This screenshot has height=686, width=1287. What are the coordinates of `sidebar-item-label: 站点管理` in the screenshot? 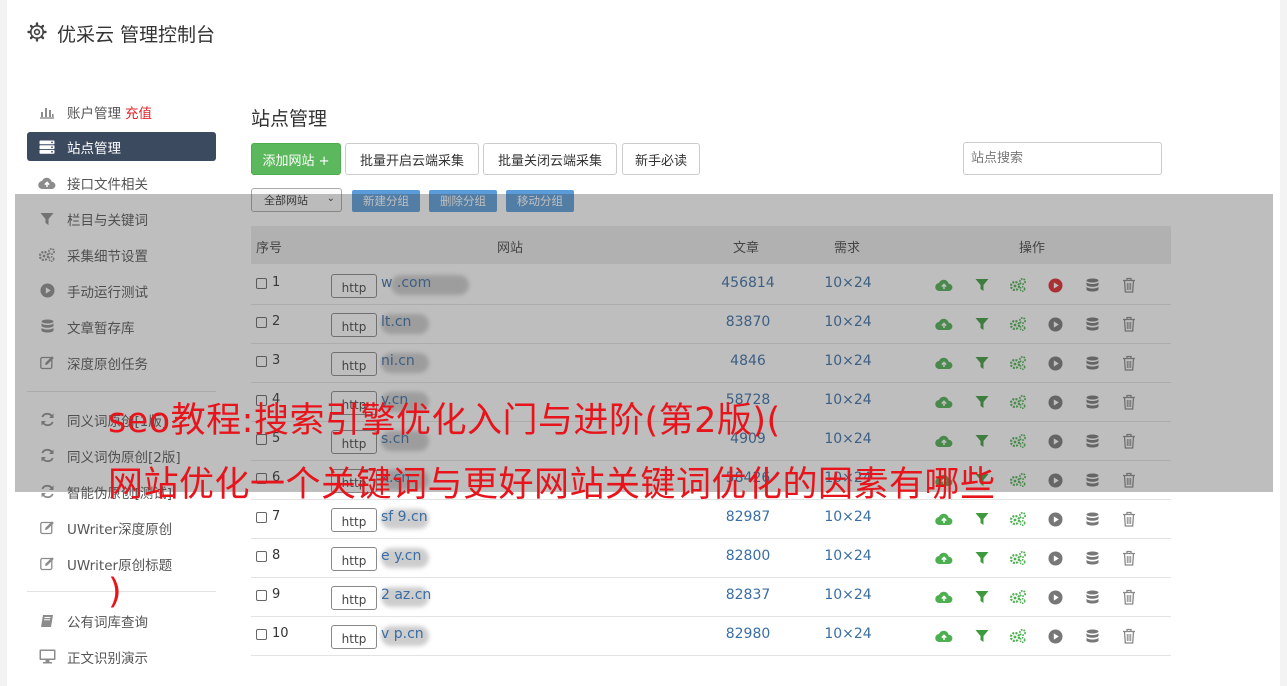 It's located at (94, 148).